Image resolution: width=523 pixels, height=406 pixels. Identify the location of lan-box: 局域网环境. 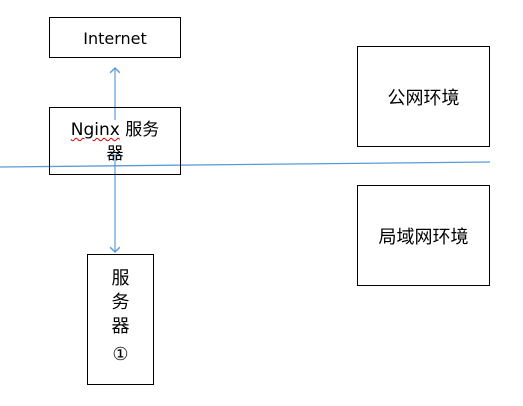
(423, 235).